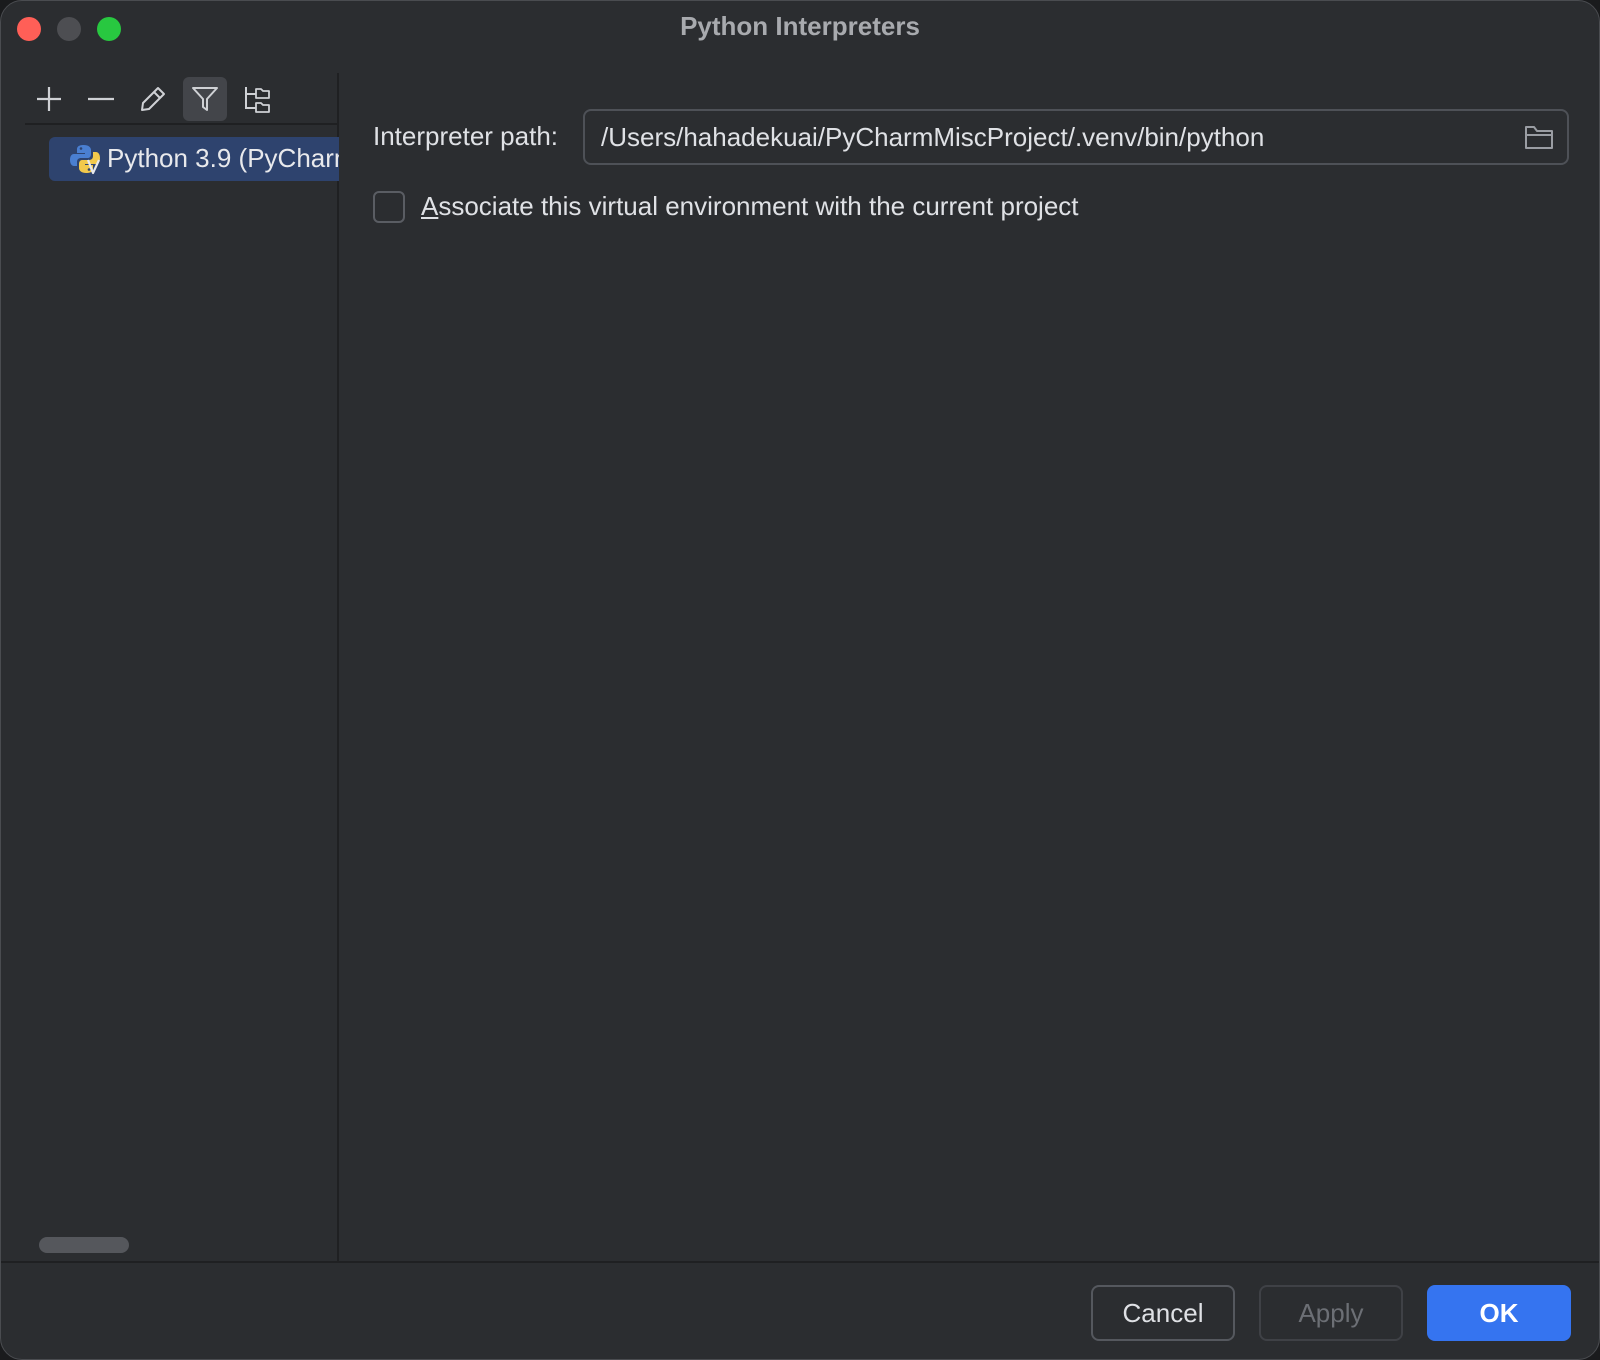 This screenshot has height=1360, width=1600. What do you see at coordinates (1499, 1313) in the screenshot?
I see `ok-button: OK` at bounding box center [1499, 1313].